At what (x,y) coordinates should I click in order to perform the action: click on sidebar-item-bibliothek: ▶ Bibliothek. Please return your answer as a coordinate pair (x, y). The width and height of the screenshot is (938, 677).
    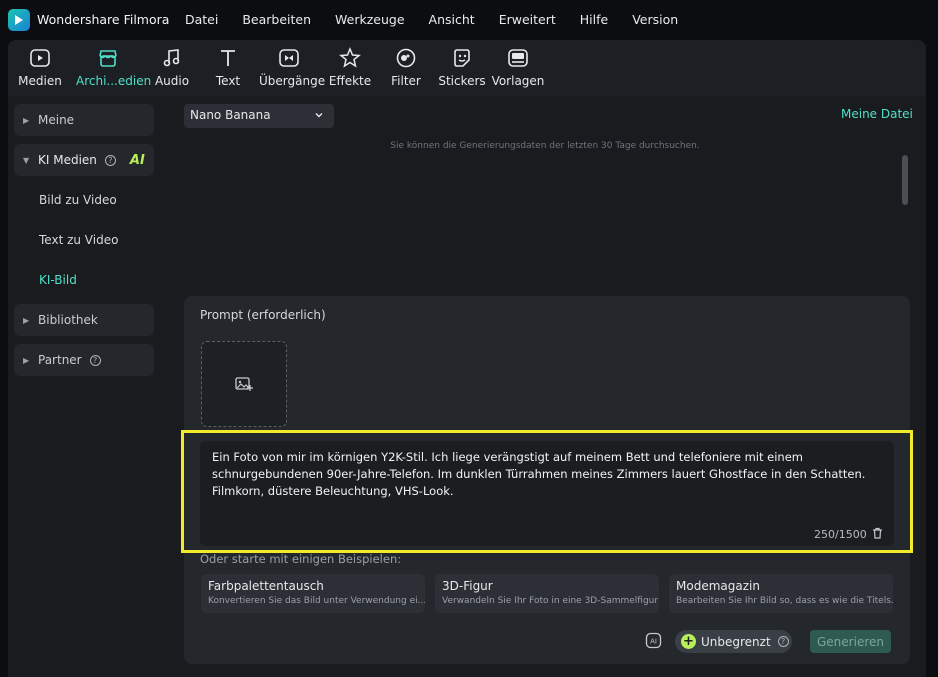
    Looking at the image, I should click on (84, 320).